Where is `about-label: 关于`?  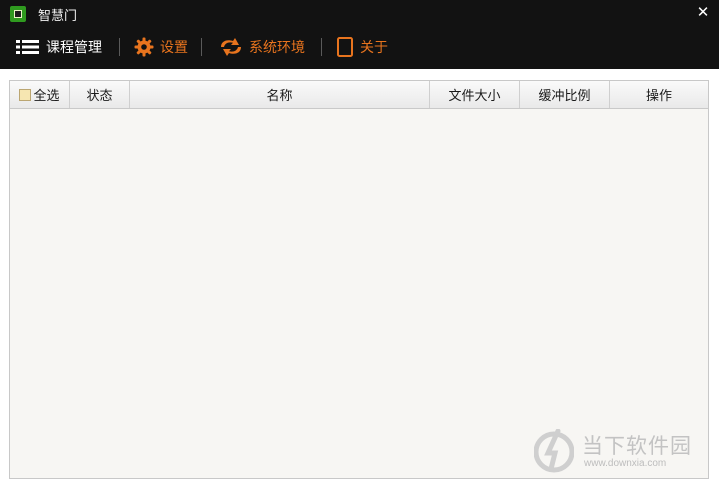
about-label: 关于 is located at coordinates (374, 48).